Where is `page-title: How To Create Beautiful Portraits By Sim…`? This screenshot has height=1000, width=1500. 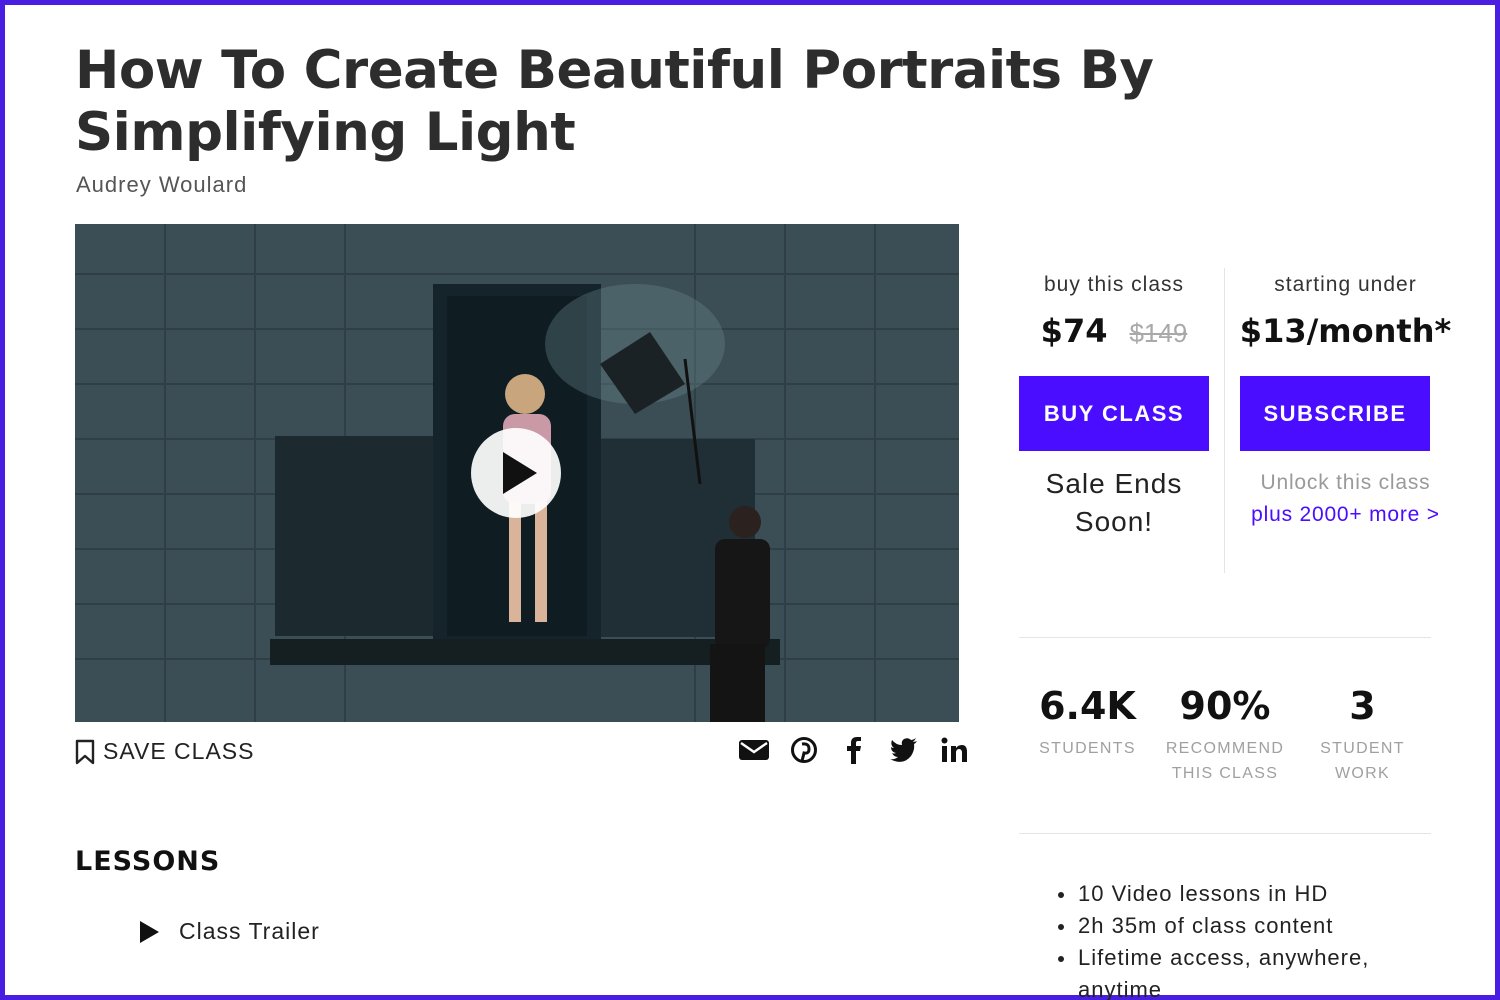
page-title: How To Create Beautiful Portraits By Sim… is located at coordinates (614, 101).